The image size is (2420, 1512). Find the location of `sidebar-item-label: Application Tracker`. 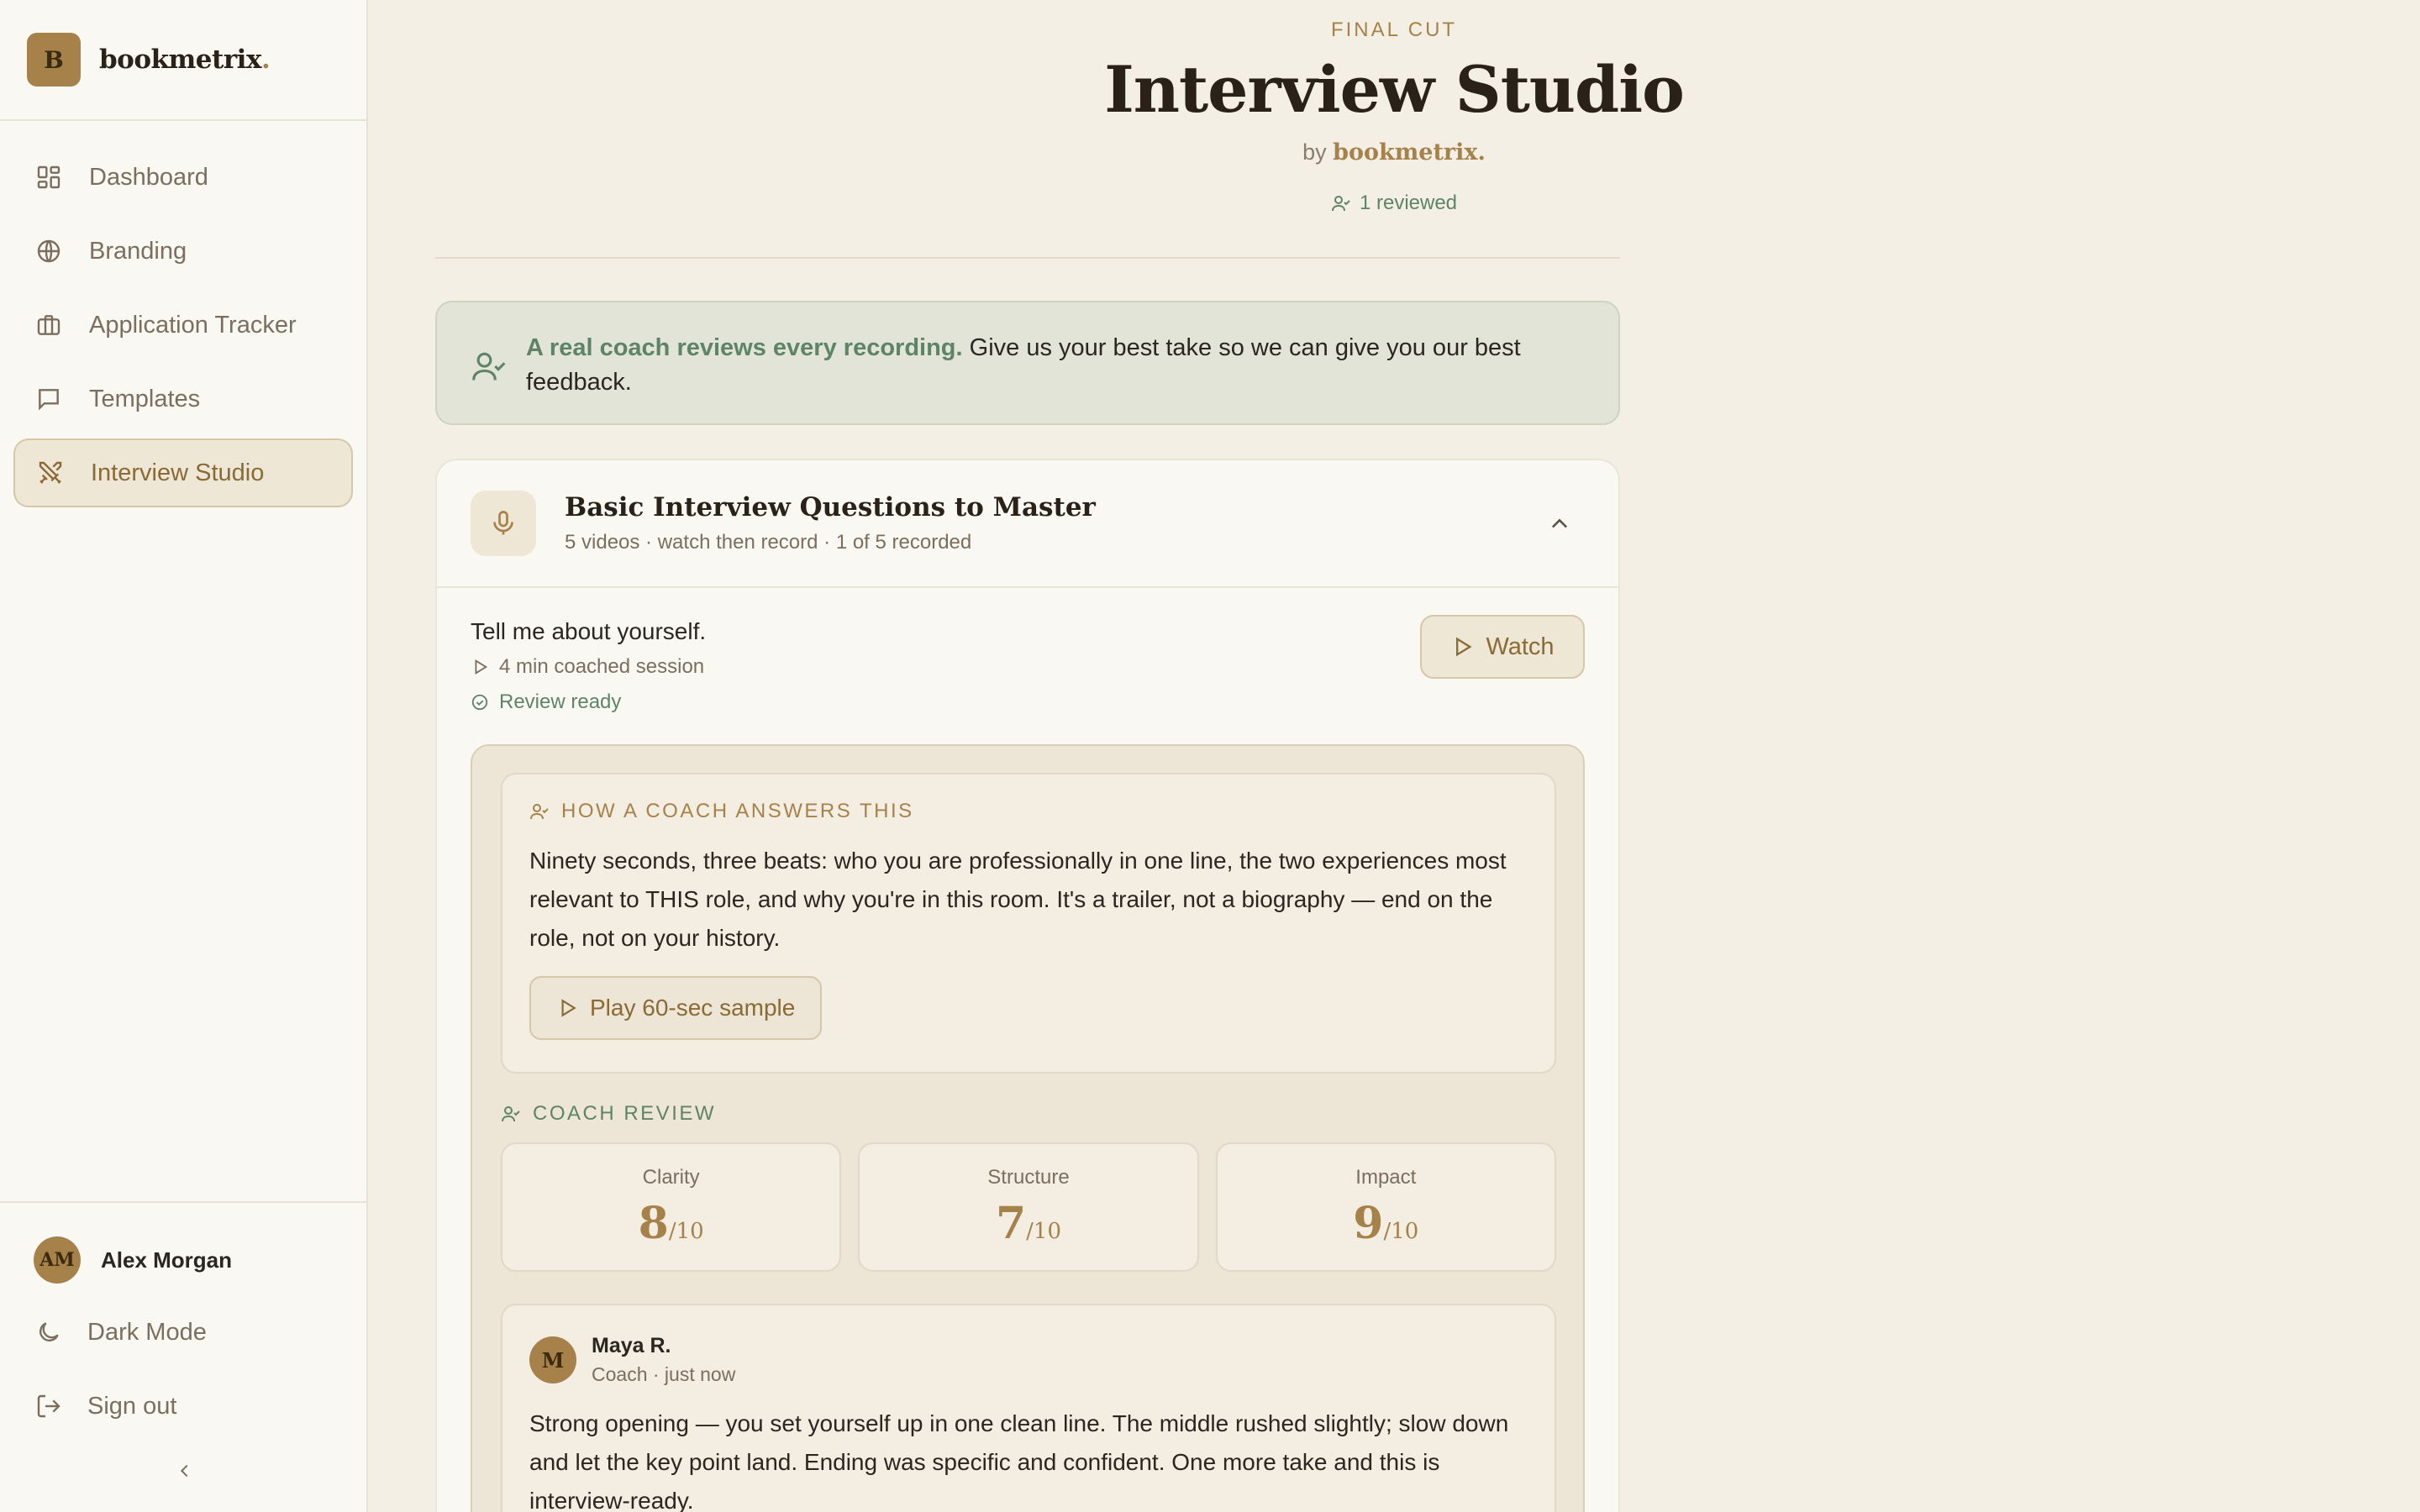

sidebar-item-label: Application Tracker is located at coordinates (193, 325).